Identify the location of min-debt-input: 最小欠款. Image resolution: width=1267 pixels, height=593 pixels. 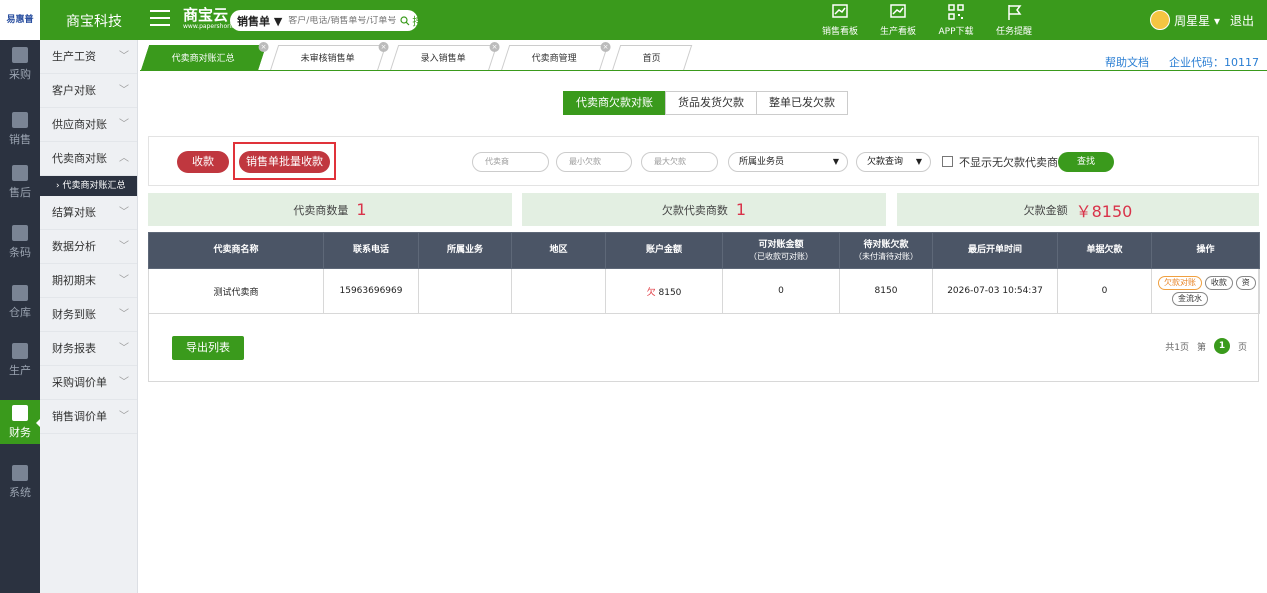
(594, 162).